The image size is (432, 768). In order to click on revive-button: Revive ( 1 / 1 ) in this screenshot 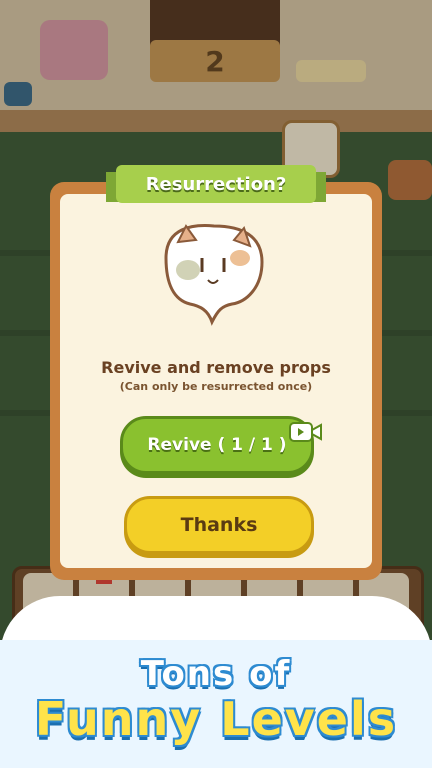, I will do `click(217, 445)`.